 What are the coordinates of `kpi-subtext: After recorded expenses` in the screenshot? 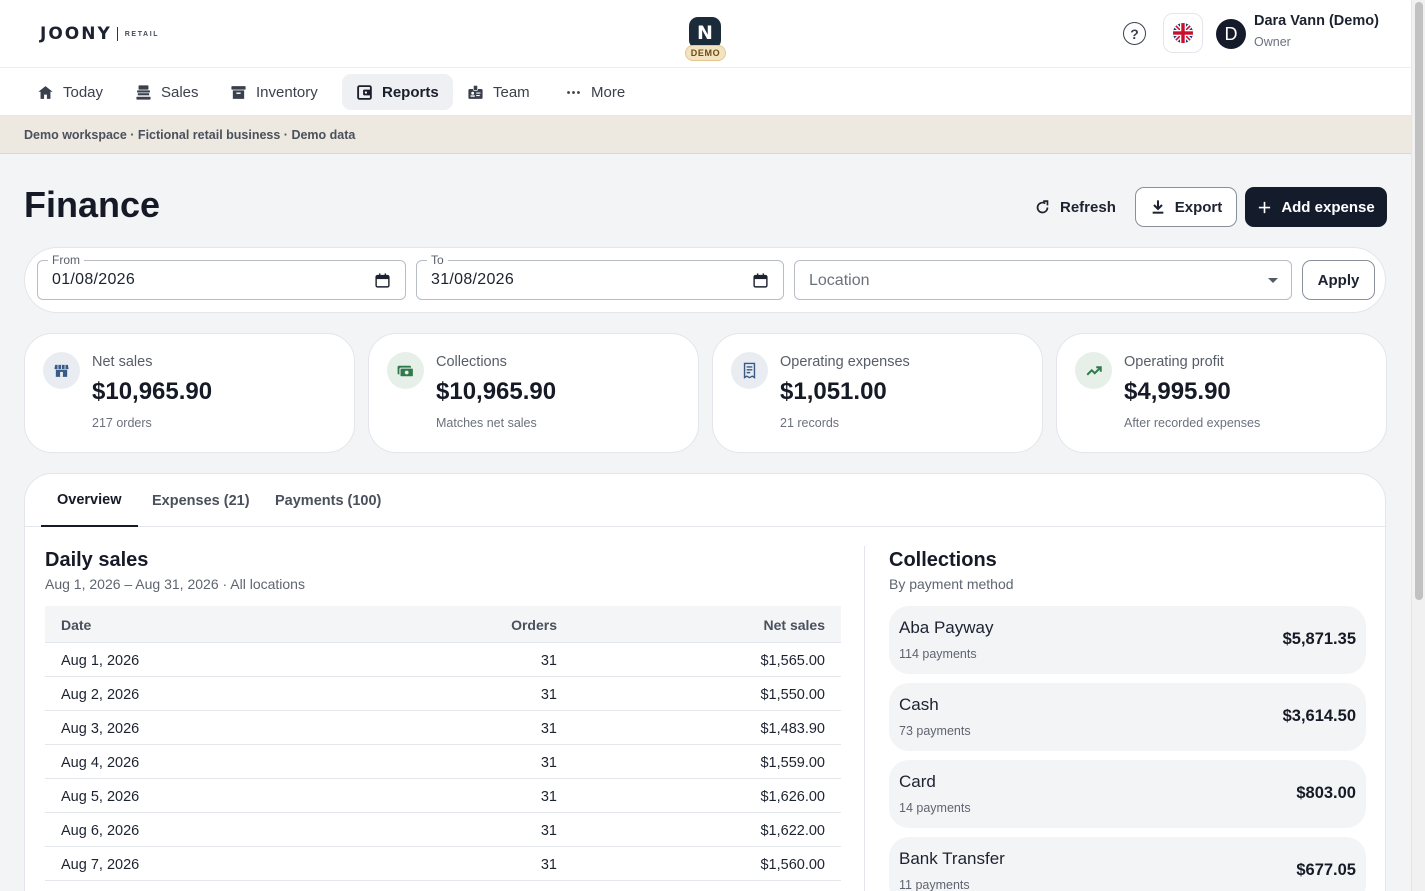 It's located at (1192, 423).